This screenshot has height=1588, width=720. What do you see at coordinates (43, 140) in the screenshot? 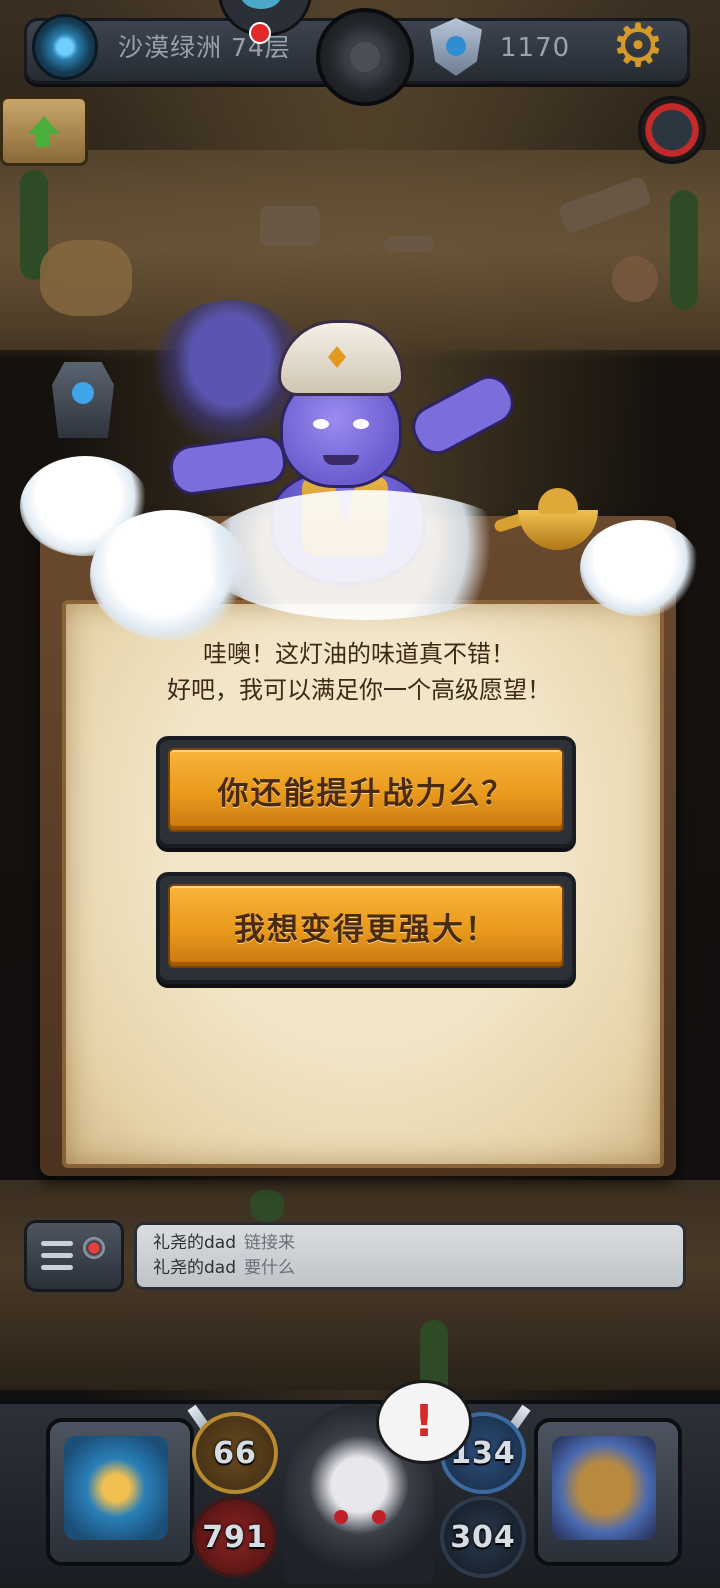
I see `up-arrow-stem` at bounding box center [43, 140].